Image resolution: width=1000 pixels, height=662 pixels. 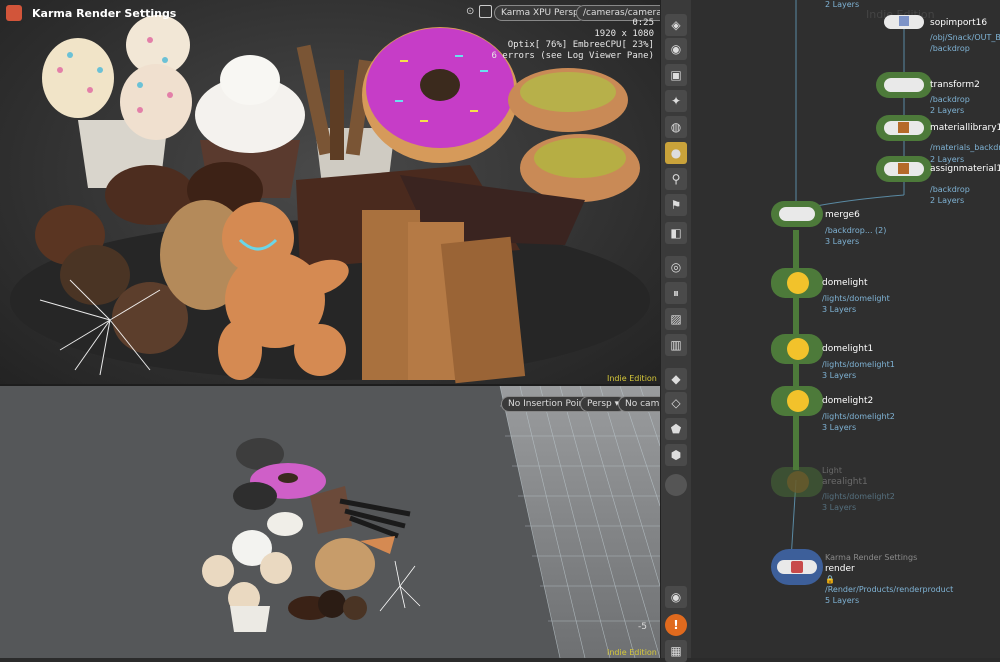 I want to click on domelight-icon: ●, so click(x=676, y=153).